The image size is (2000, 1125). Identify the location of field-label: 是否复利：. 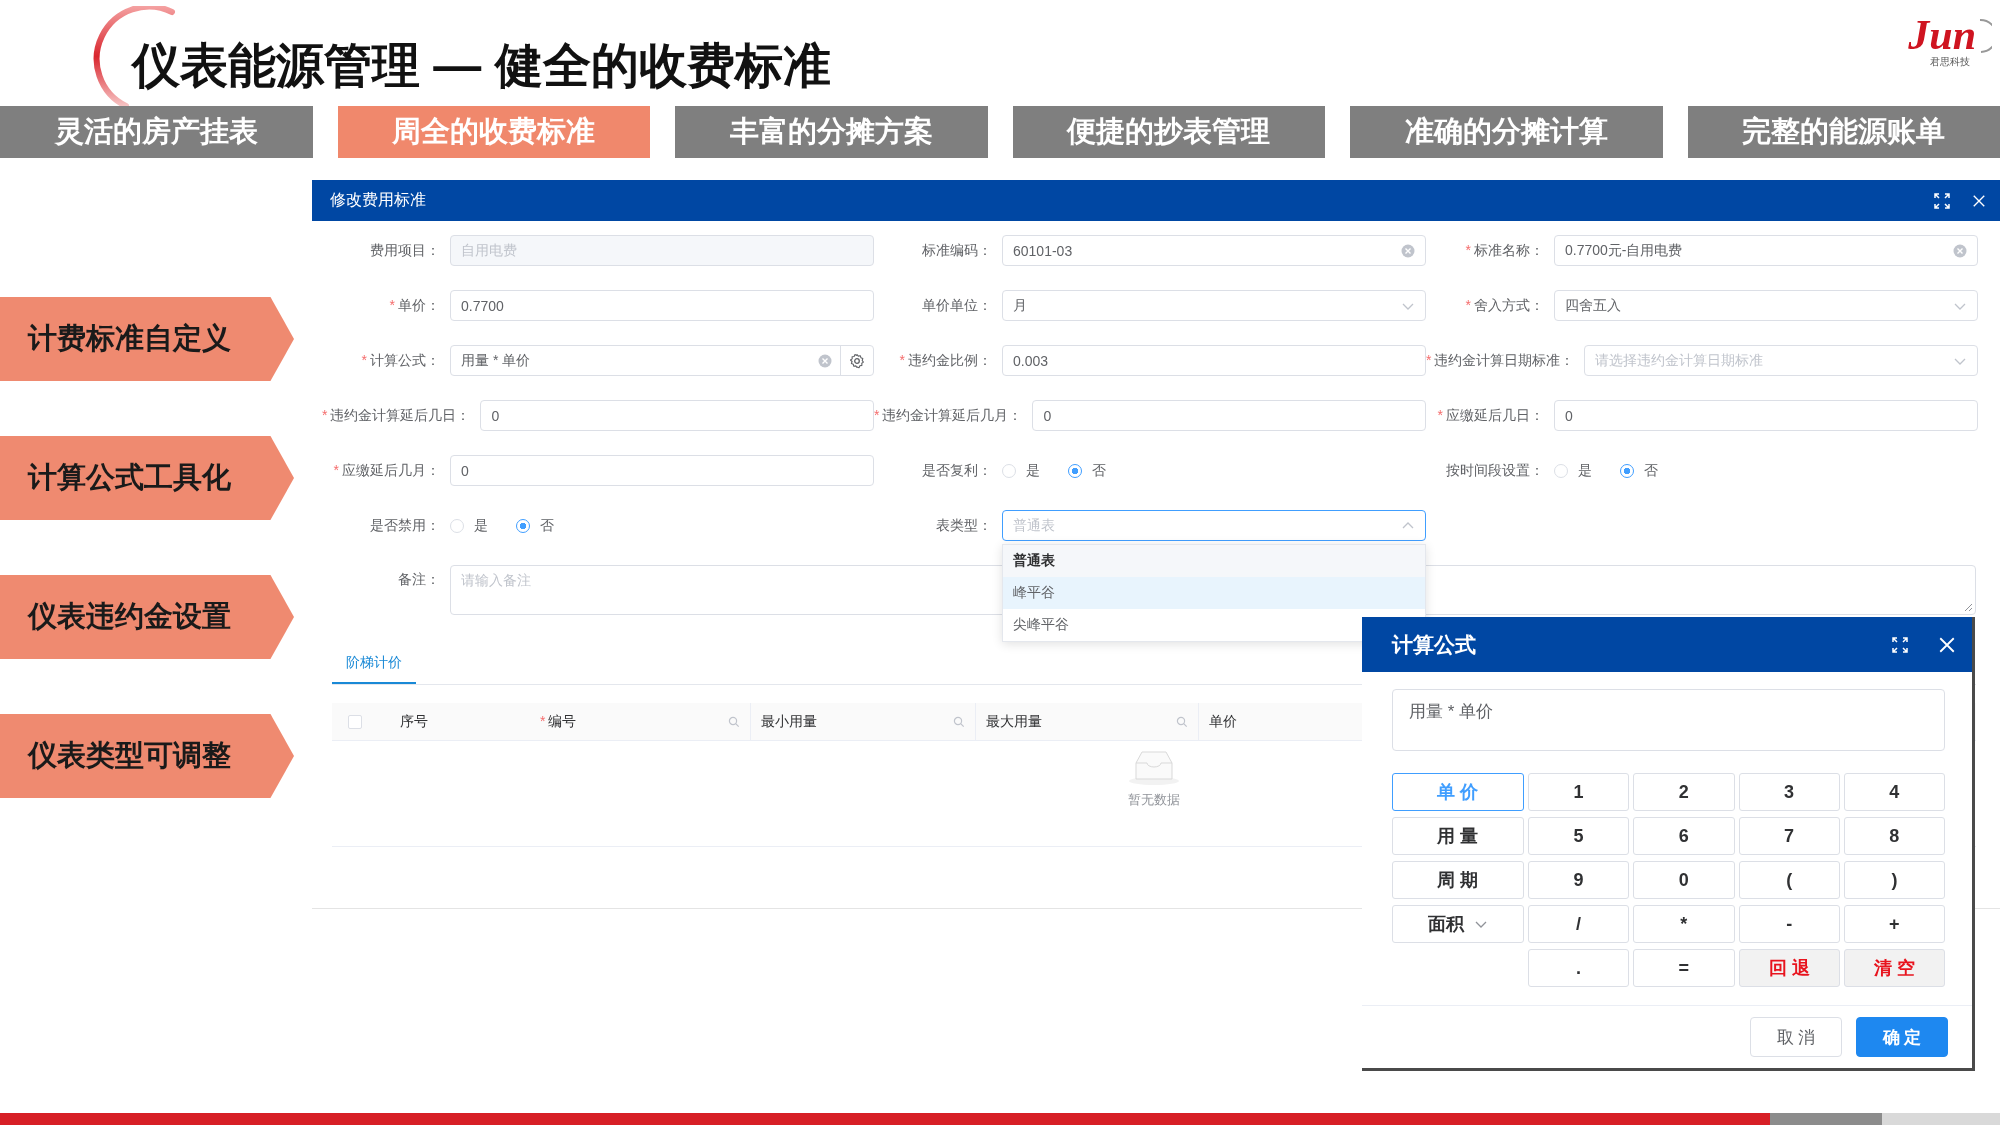
(957, 470).